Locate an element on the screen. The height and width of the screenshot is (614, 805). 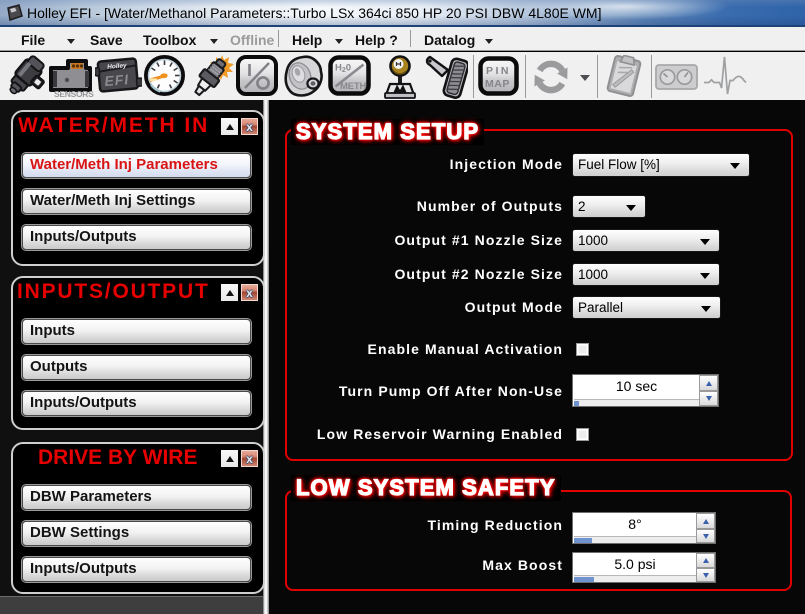
svg-text: PIN is located at coordinates (498, 71).